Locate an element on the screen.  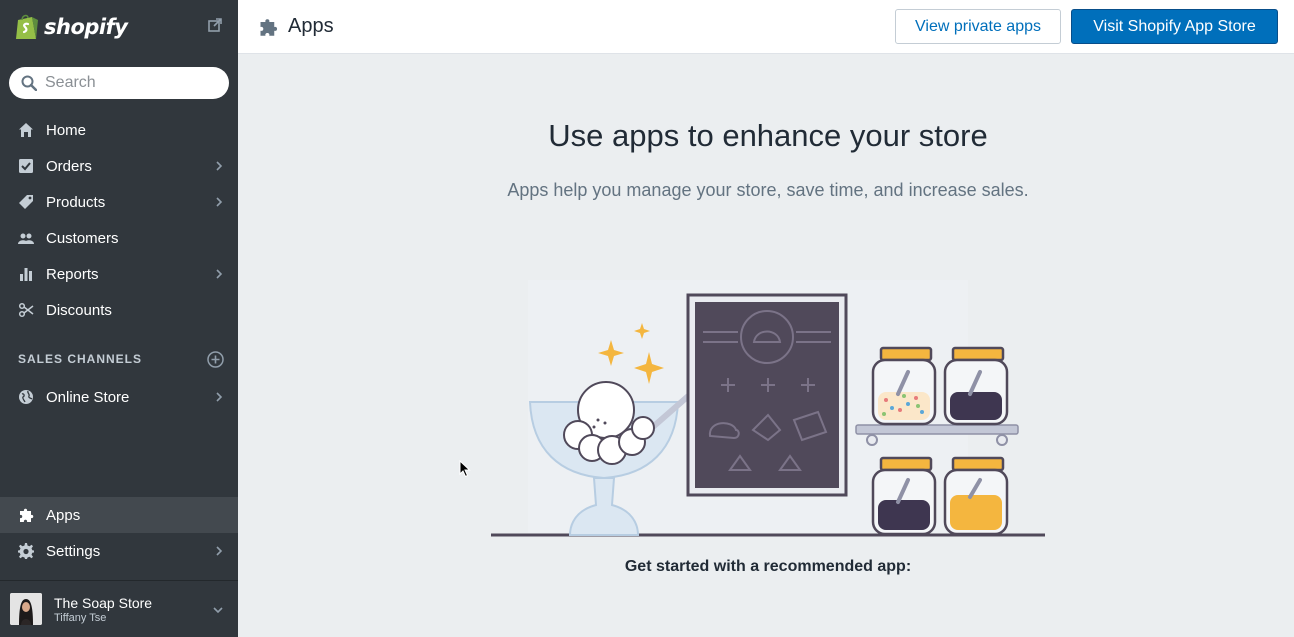
sidebar-item-reports: Reports is located at coordinates (119, 274).